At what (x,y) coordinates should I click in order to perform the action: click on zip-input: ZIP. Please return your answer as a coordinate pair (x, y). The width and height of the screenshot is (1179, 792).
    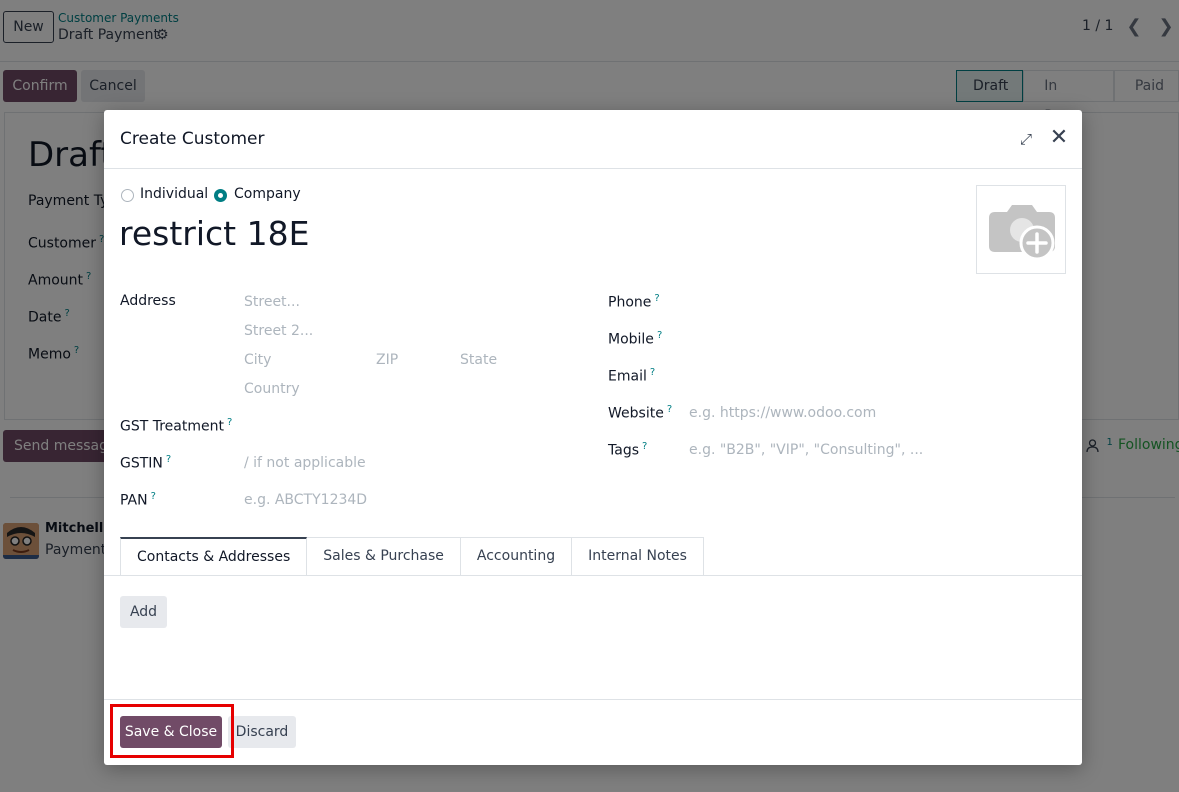
    Looking at the image, I should click on (387, 360).